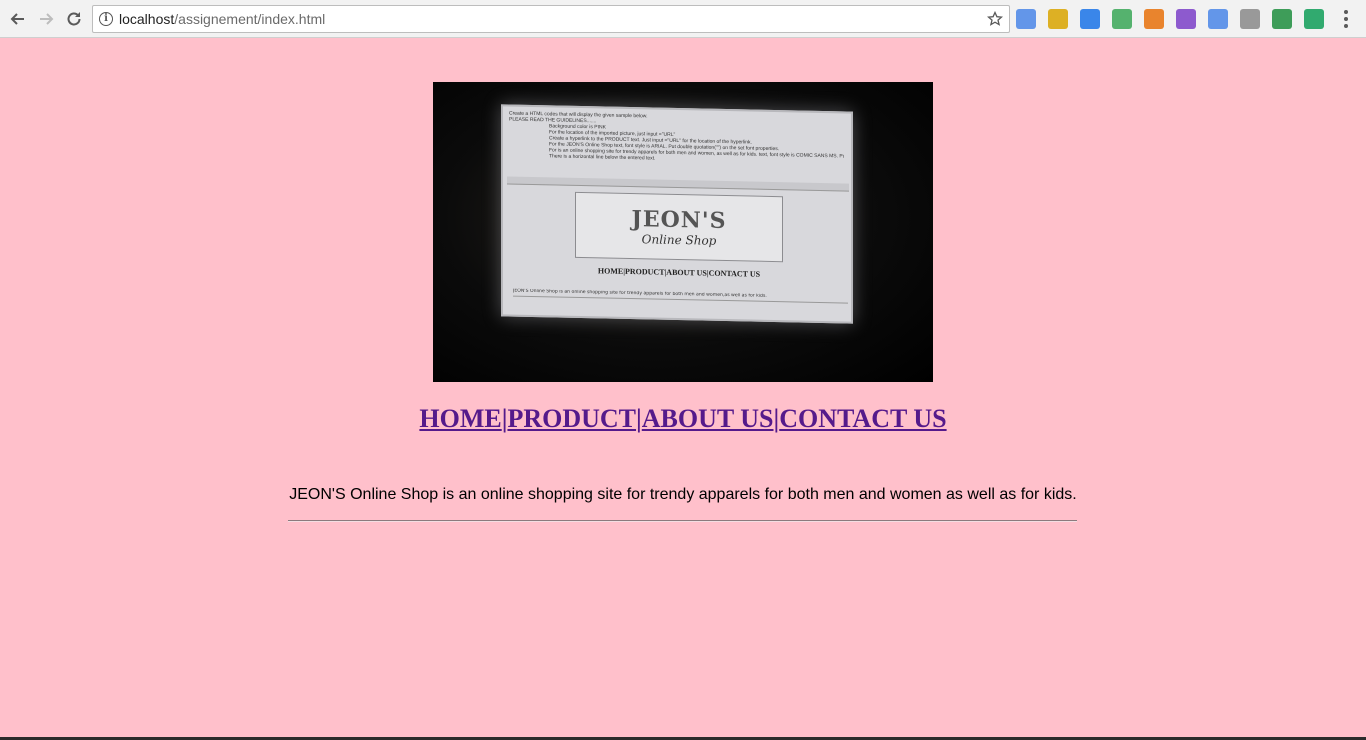  Describe the element at coordinates (1090, 19) in the screenshot. I see `search-extension-icon` at that location.